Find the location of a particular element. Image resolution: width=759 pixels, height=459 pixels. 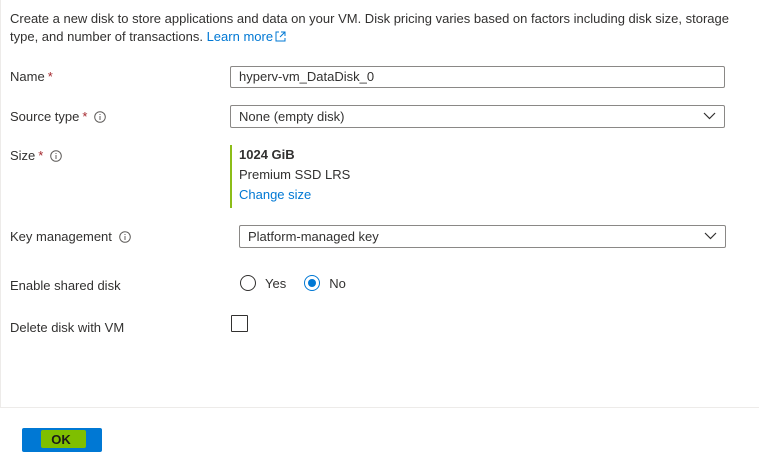

source-type-dropdown: None (empty disk) is located at coordinates (477, 116).